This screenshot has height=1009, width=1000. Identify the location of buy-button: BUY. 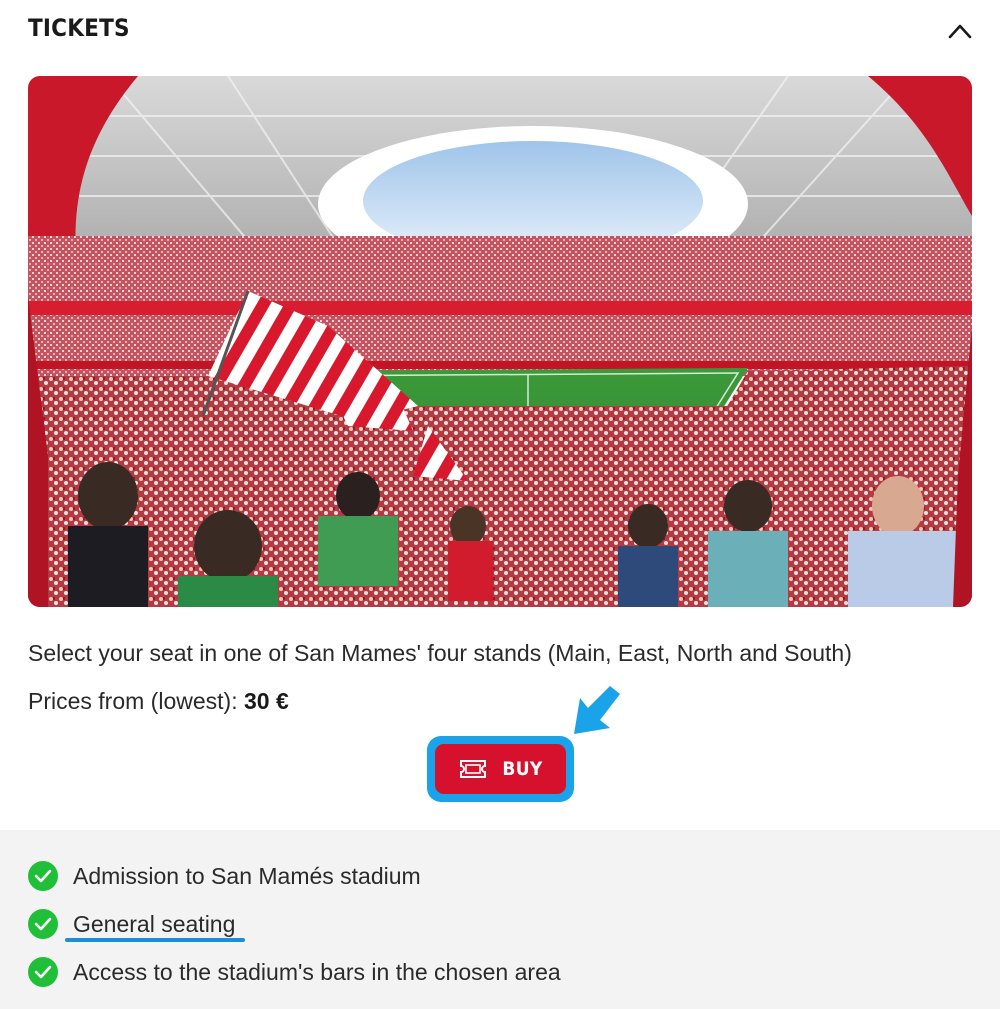
(500, 769).